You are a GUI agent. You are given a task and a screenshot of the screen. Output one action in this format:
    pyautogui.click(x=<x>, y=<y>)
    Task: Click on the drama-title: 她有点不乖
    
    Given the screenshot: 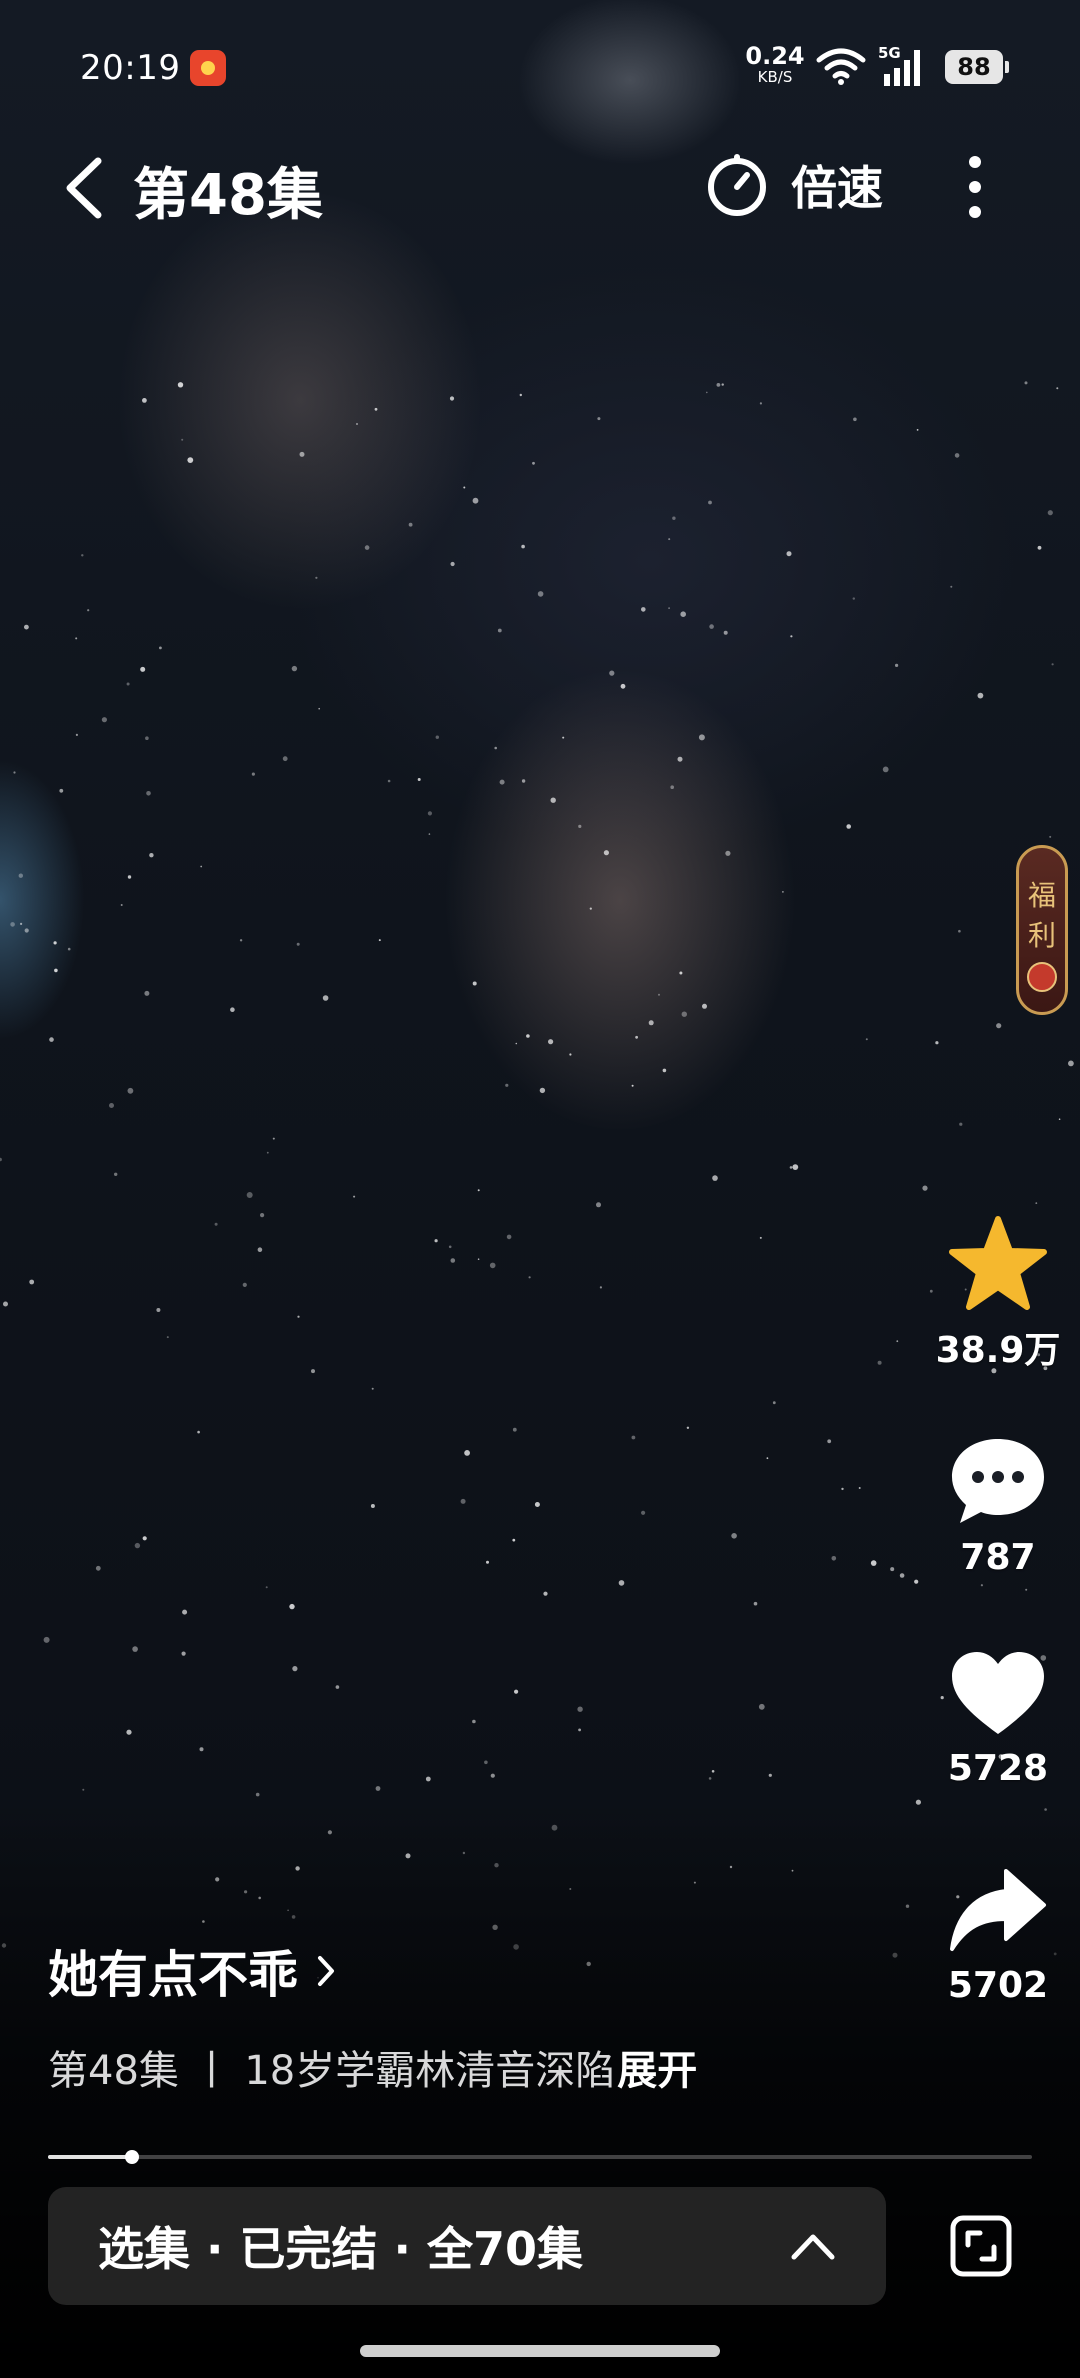 What is the action you would take?
    pyautogui.click(x=173, y=1975)
    